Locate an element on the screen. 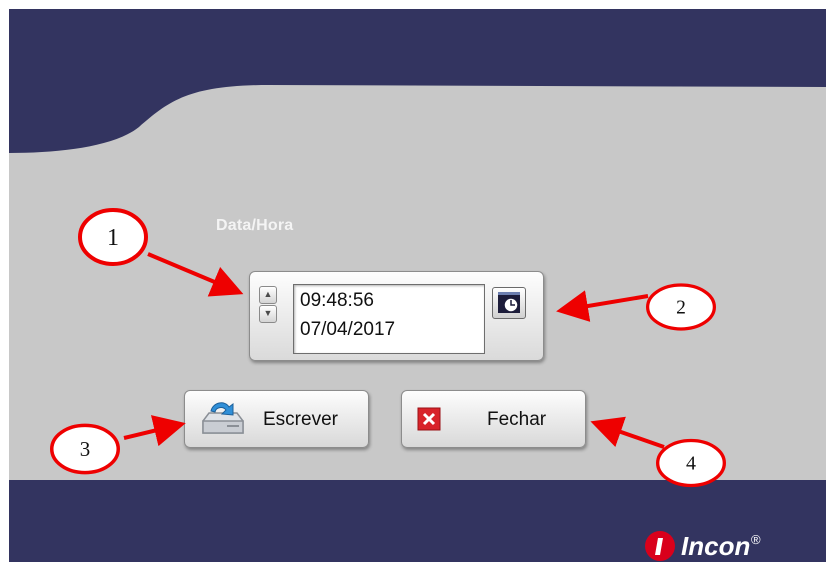 This screenshot has width=826, height=562. callout-2-number: 2 is located at coordinates (681, 308).